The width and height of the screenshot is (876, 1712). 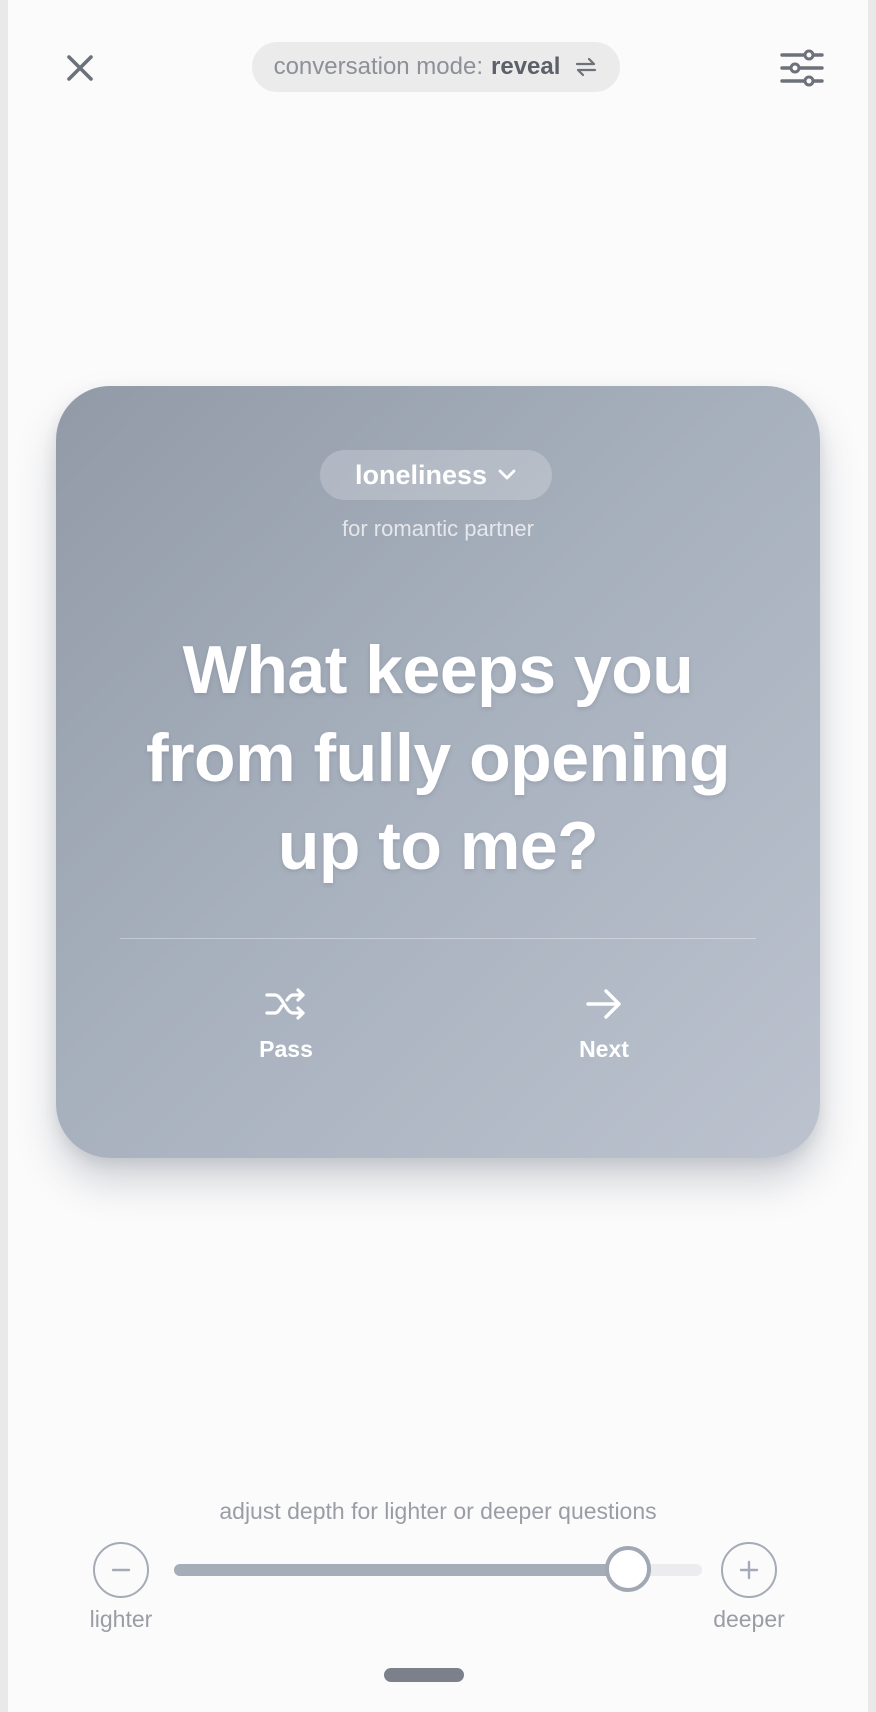 What do you see at coordinates (526, 66) in the screenshot?
I see `mode-value: reveal` at bounding box center [526, 66].